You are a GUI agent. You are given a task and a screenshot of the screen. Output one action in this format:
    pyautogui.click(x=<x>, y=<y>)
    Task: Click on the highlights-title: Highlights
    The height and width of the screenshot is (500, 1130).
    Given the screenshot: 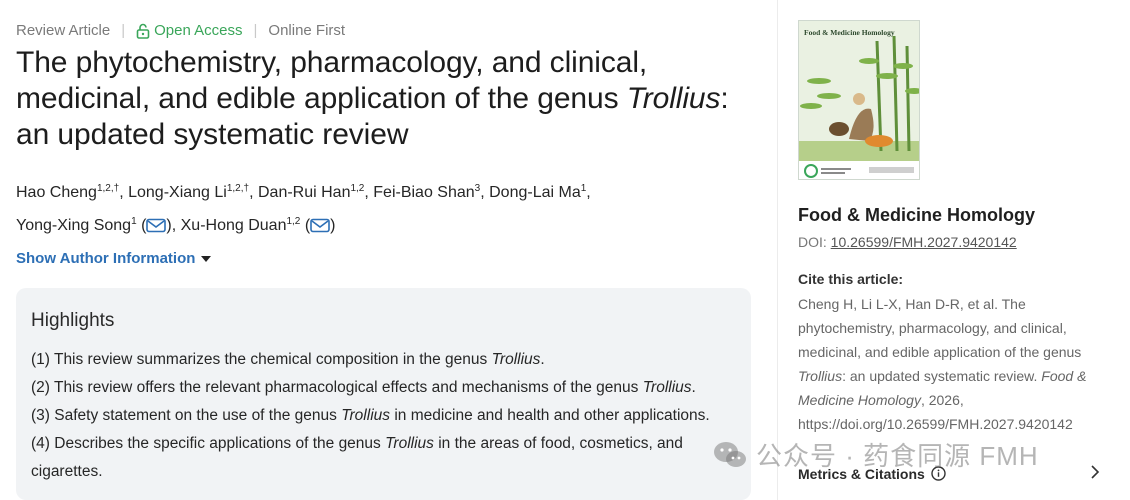 What is the action you would take?
    pyautogui.click(x=73, y=320)
    